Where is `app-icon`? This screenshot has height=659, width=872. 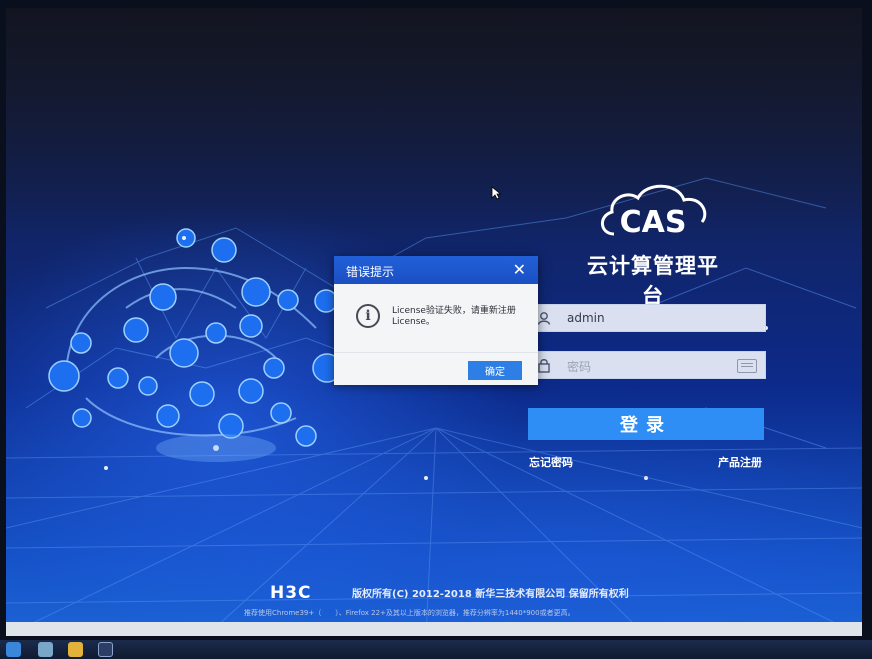 app-icon is located at coordinates (105, 649).